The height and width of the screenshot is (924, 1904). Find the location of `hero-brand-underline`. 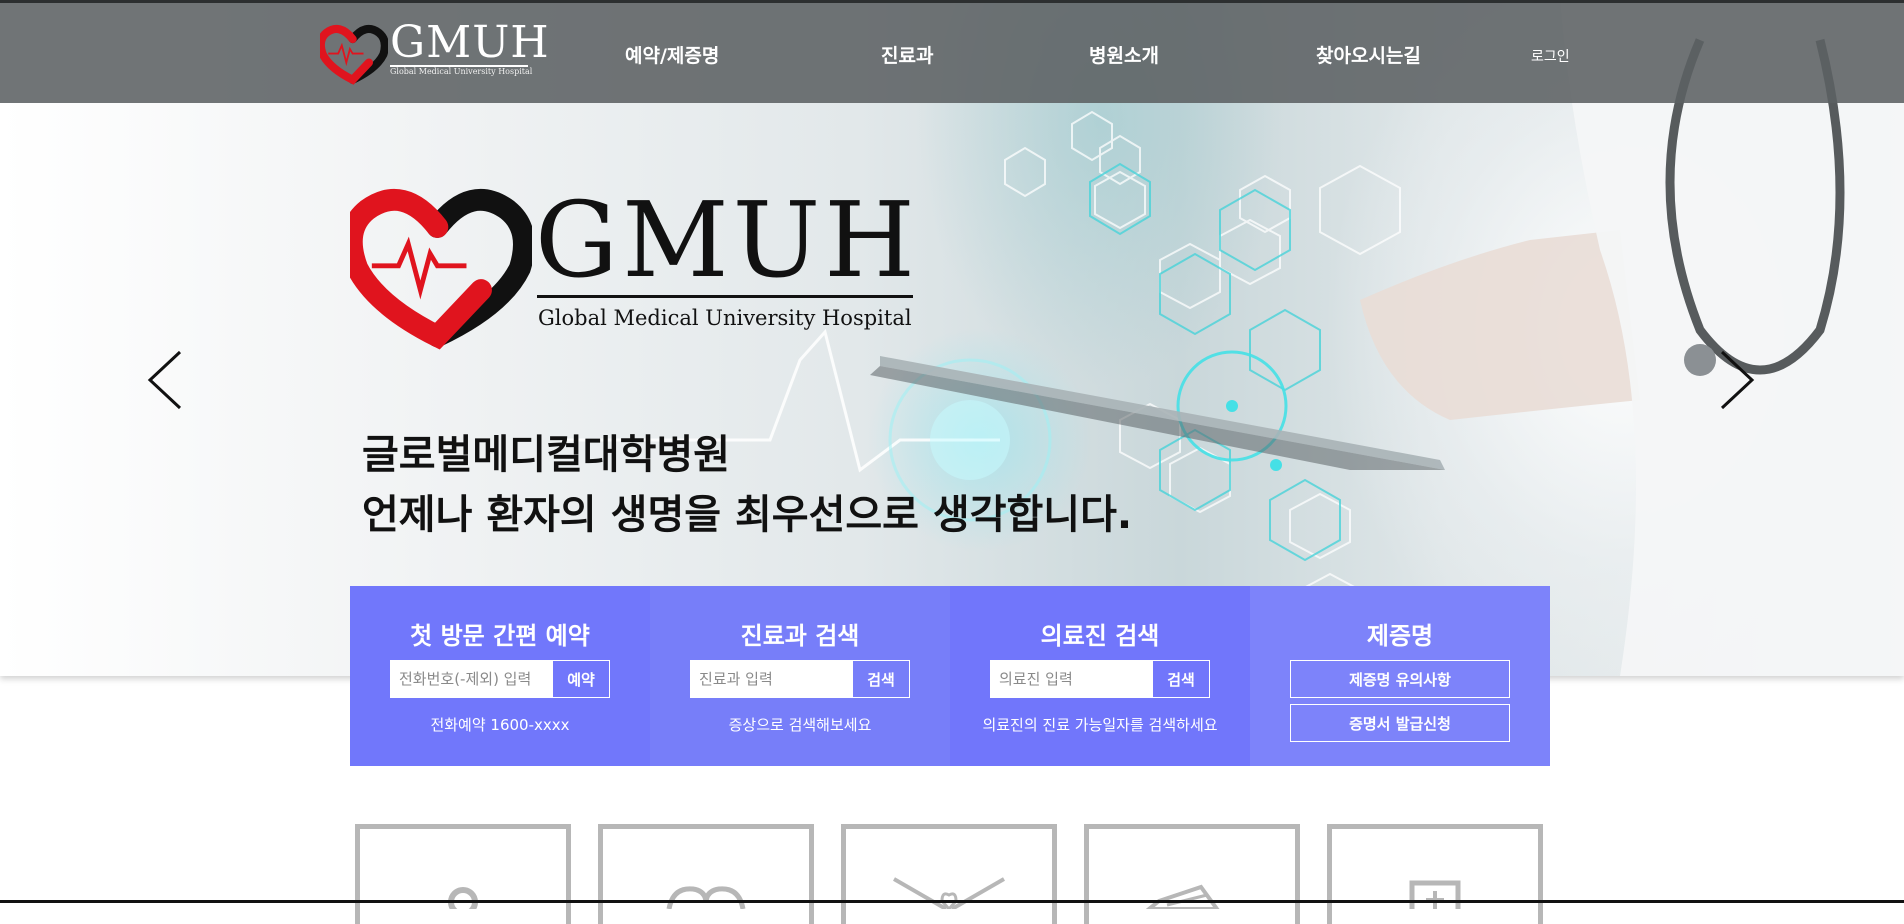

hero-brand-underline is located at coordinates (725, 296).